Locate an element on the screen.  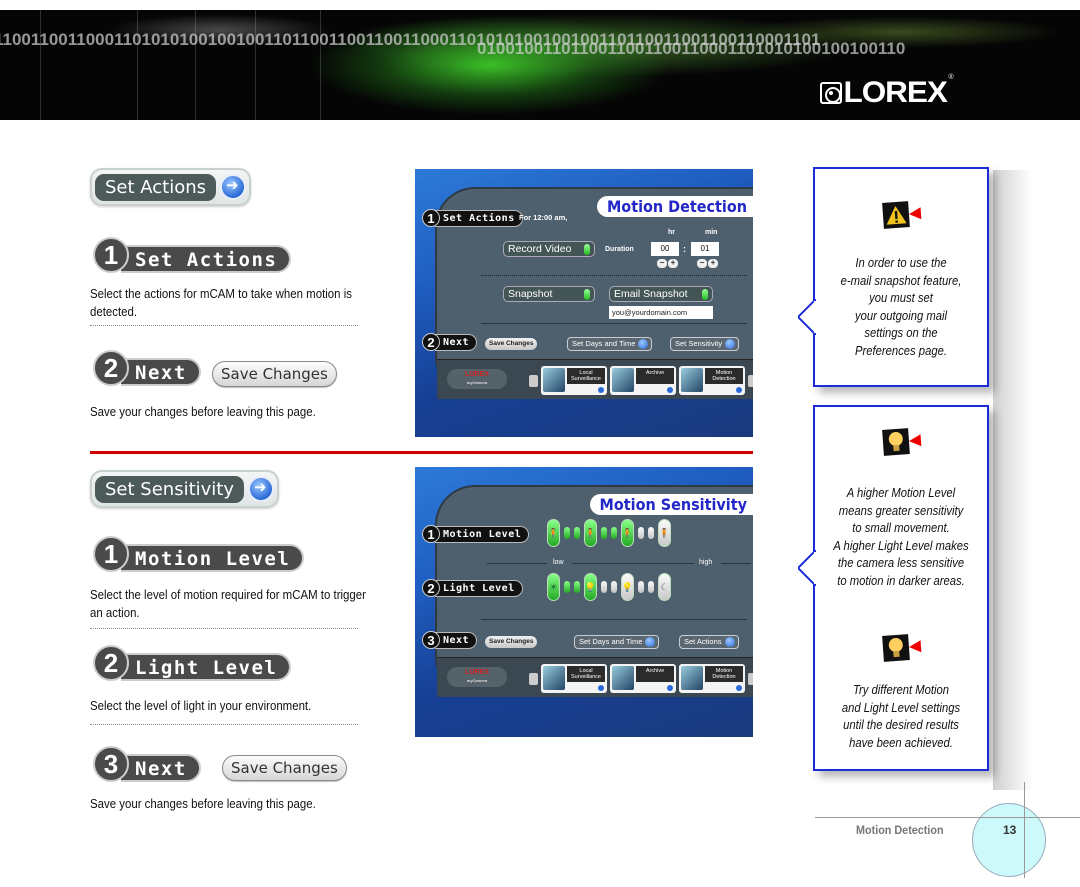
hr-stepper: − + is located at coordinates (667, 263).